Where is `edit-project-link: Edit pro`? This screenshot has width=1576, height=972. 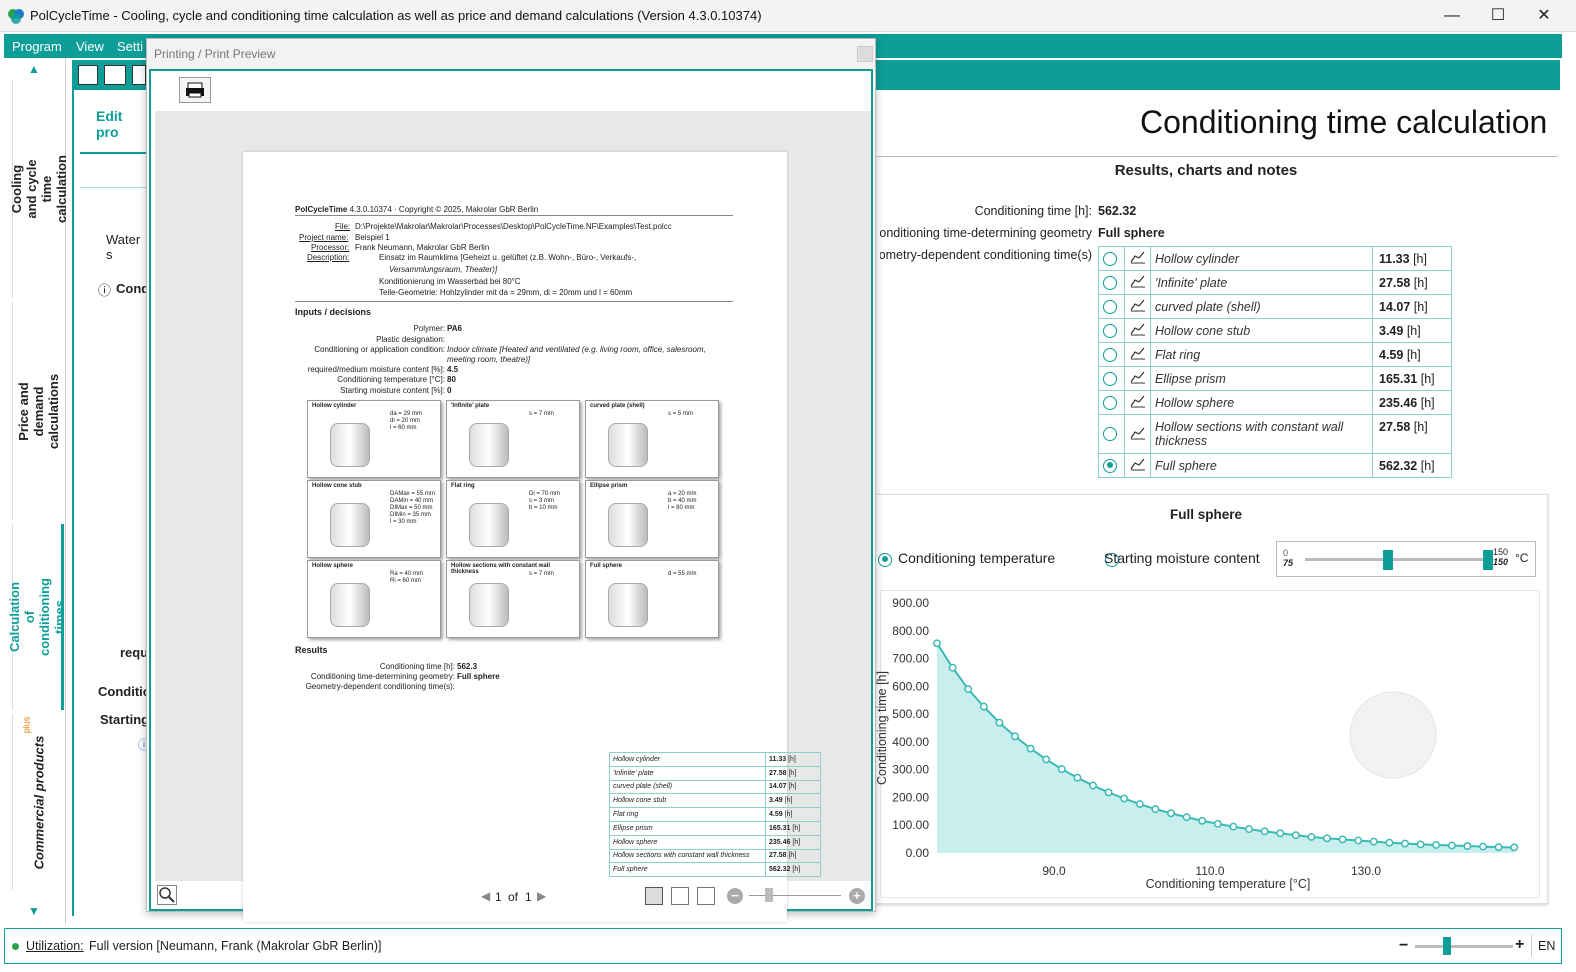
edit-project-link: Edit pro is located at coordinates (122, 124).